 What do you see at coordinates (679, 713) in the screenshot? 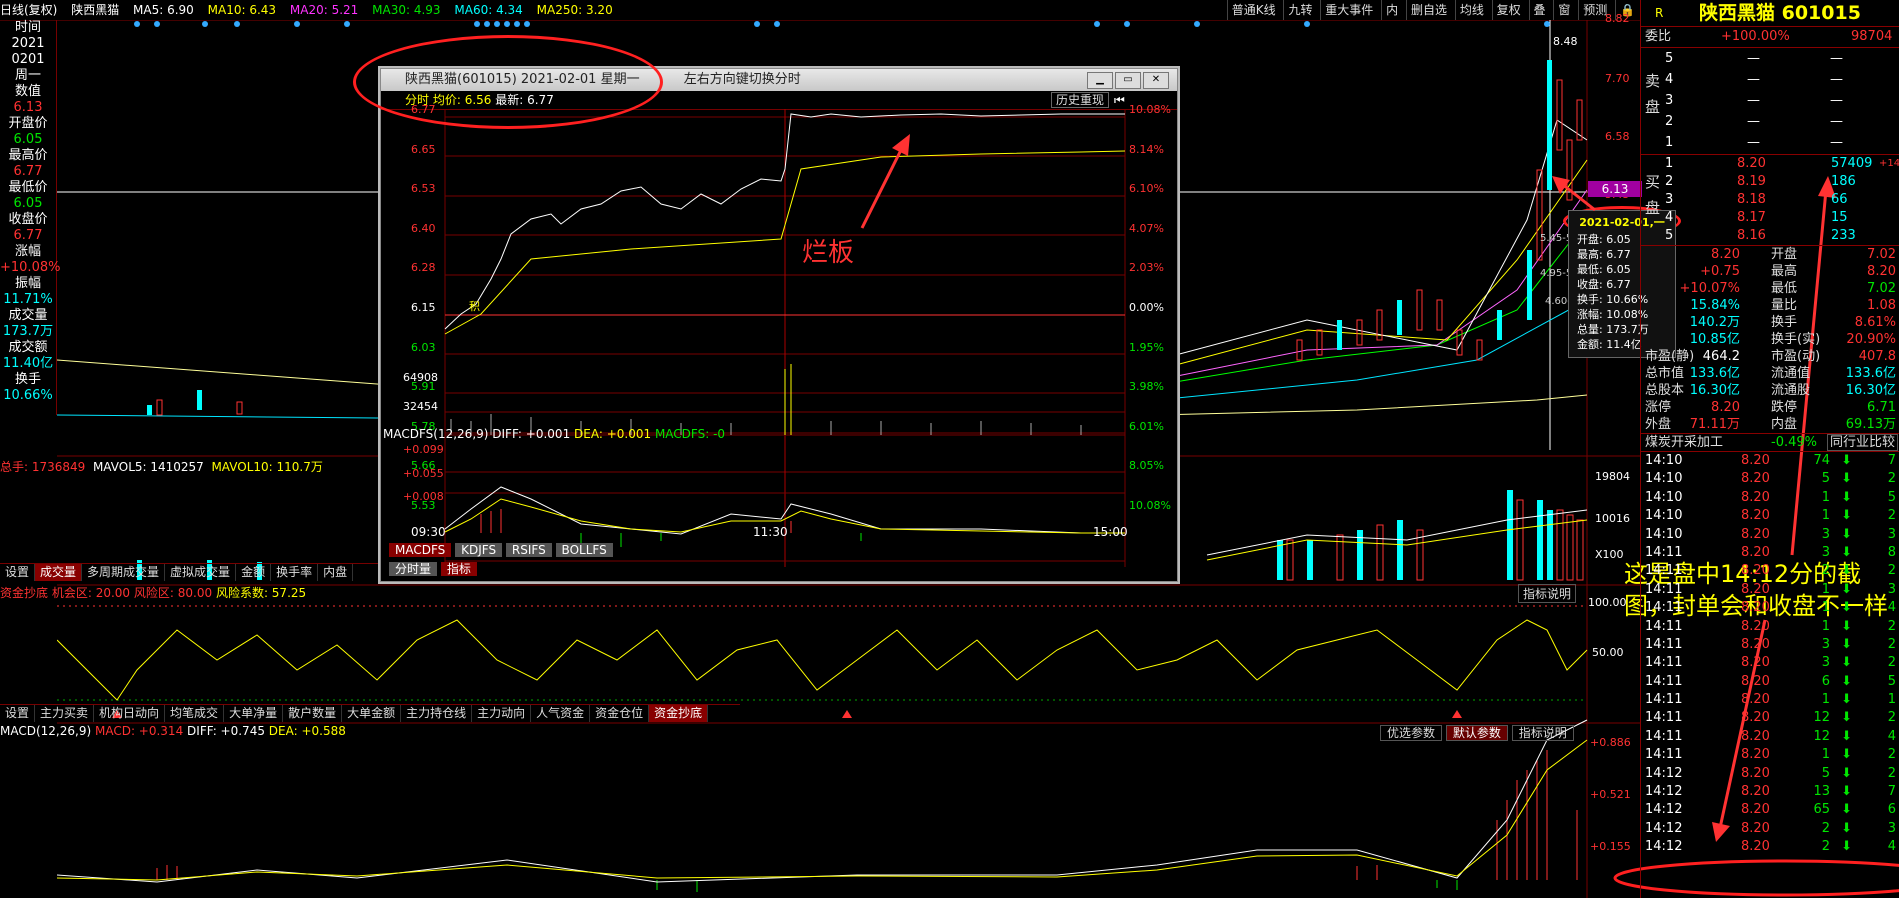
I see `fund-tab: 资金抄底` at bounding box center [679, 713].